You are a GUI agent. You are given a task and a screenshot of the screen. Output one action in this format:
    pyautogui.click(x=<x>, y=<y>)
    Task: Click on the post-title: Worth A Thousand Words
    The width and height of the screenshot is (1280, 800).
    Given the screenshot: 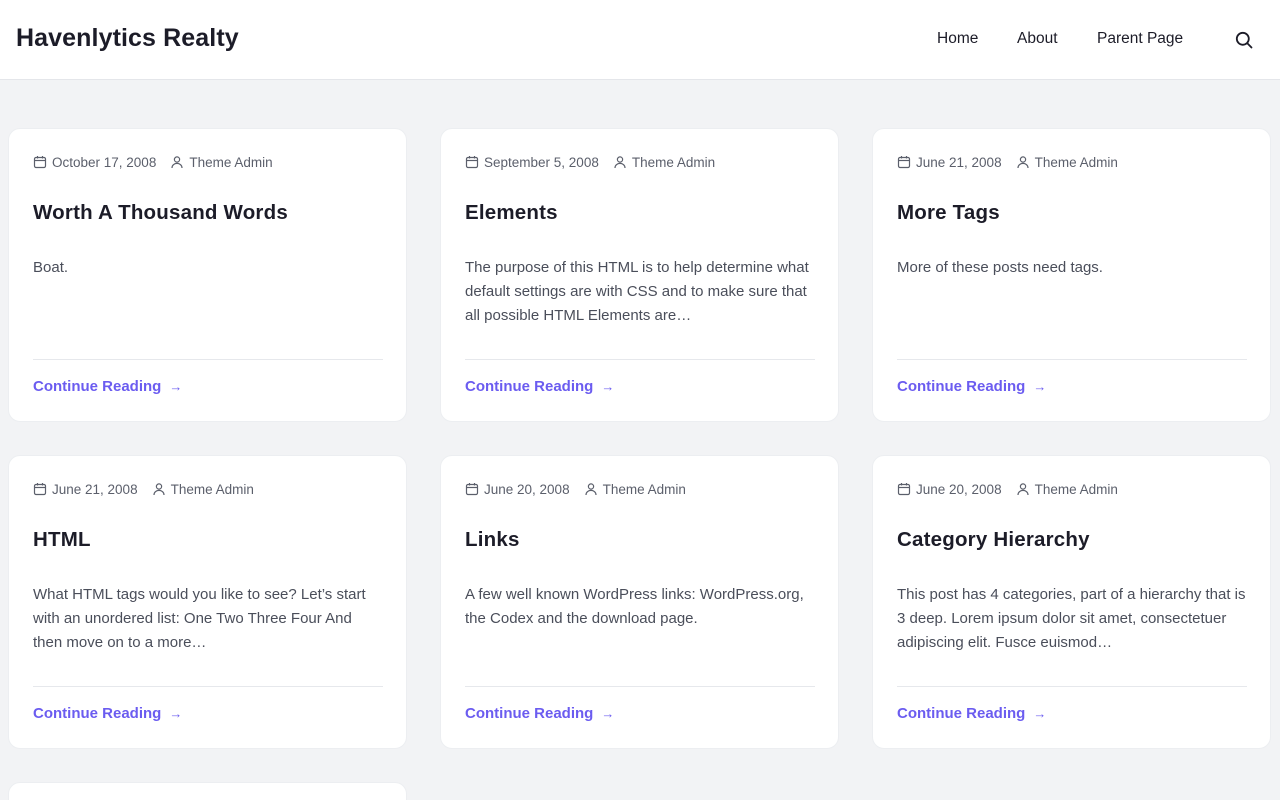 What is the action you would take?
    pyautogui.click(x=208, y=213)
    